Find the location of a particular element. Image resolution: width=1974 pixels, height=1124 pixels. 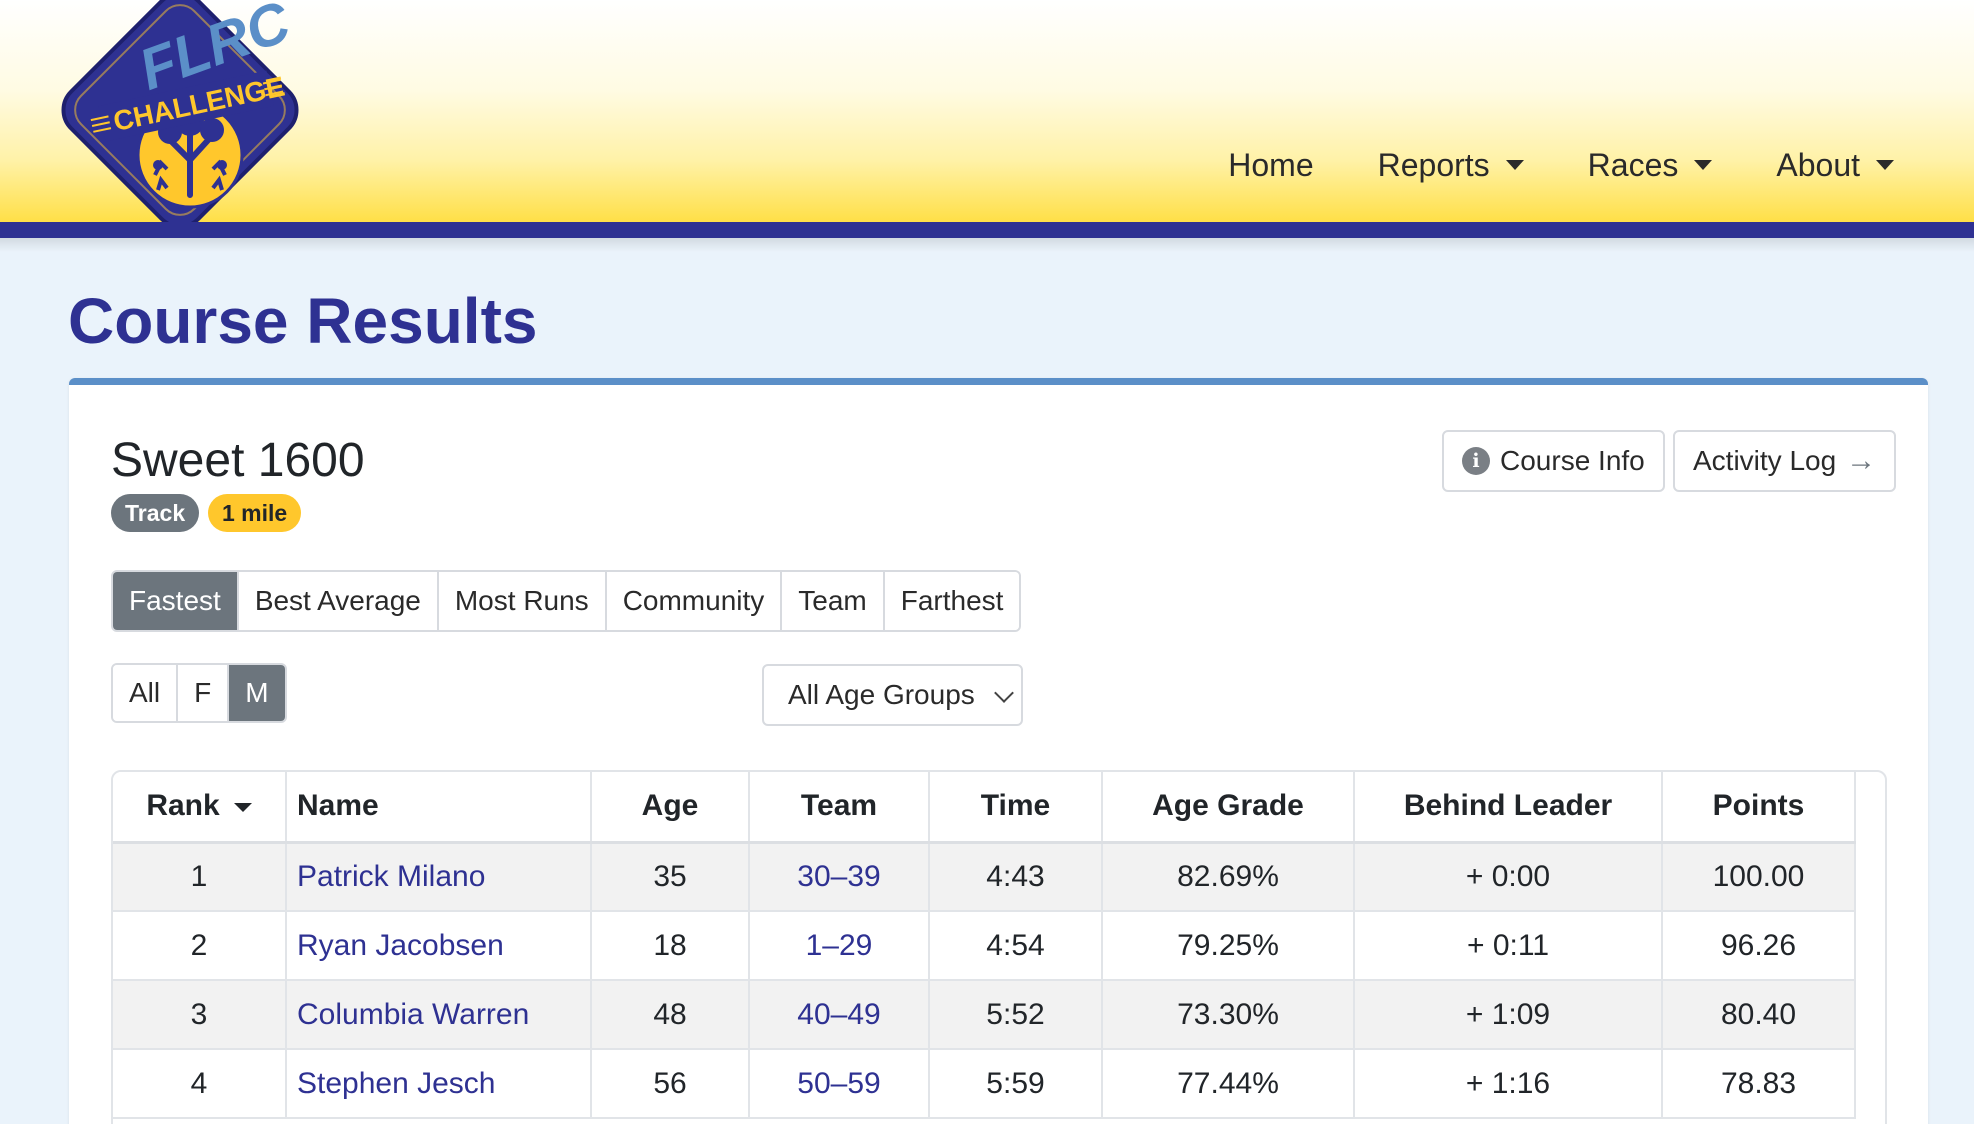

name-cell: Ryan Jacobsen is located at coordinates (439, 946).